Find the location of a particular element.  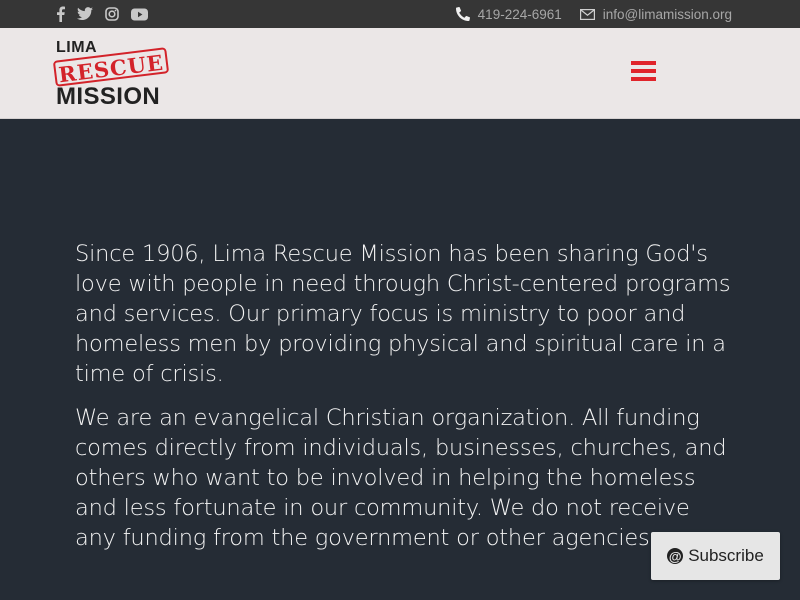

phone-number: 419-224-6961 is located at coordinates (519, 14).